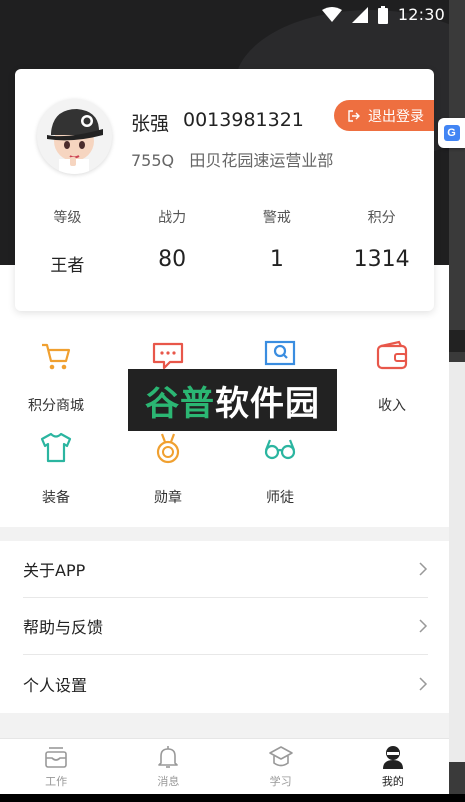 This screenshot has height=802, width=465. I want to click on bottom-tab-bar: 工作 消息 学习 我的, so click(224, 766).